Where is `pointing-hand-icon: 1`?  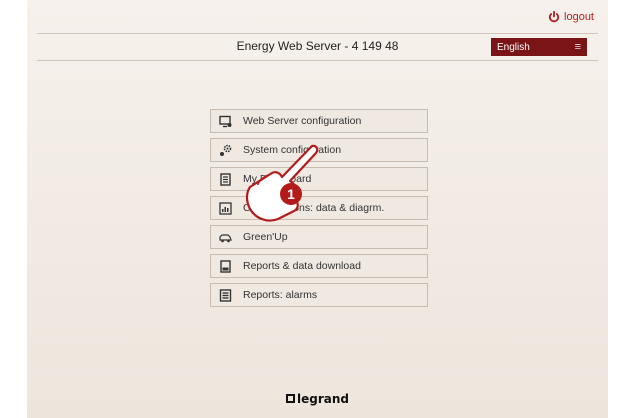
pointing-hand-icon: 1 is located at coordinates (282, 183).